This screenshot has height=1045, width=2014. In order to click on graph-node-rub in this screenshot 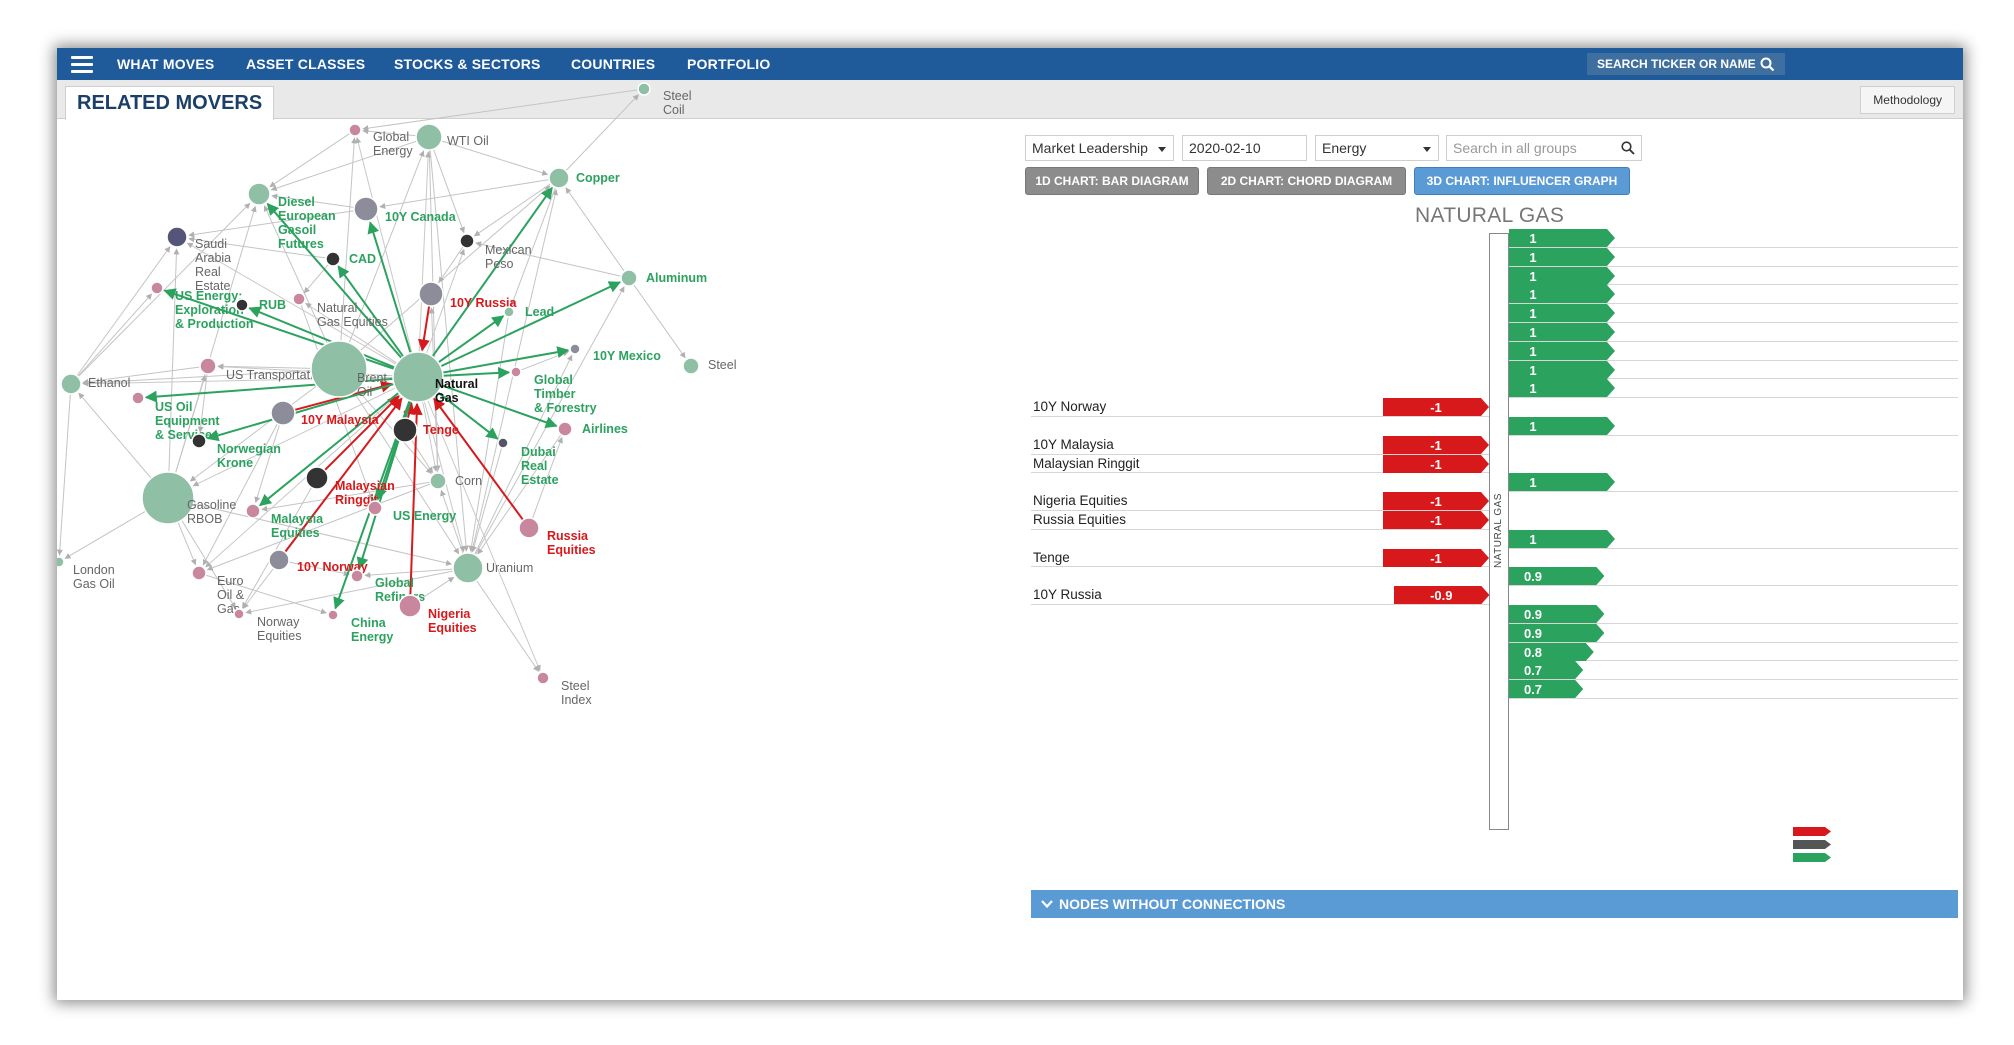, I will do `click(242, 305)`.